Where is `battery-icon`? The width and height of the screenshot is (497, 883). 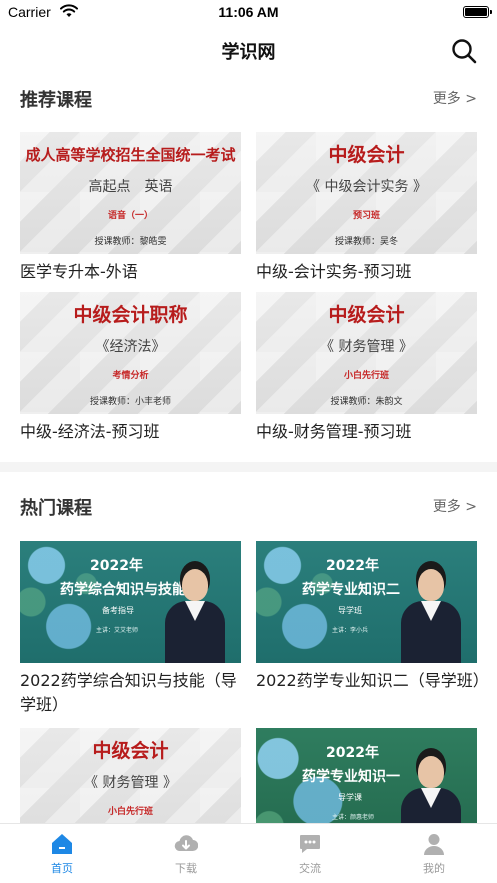 battery-icon is located at coordinates (477, 12).